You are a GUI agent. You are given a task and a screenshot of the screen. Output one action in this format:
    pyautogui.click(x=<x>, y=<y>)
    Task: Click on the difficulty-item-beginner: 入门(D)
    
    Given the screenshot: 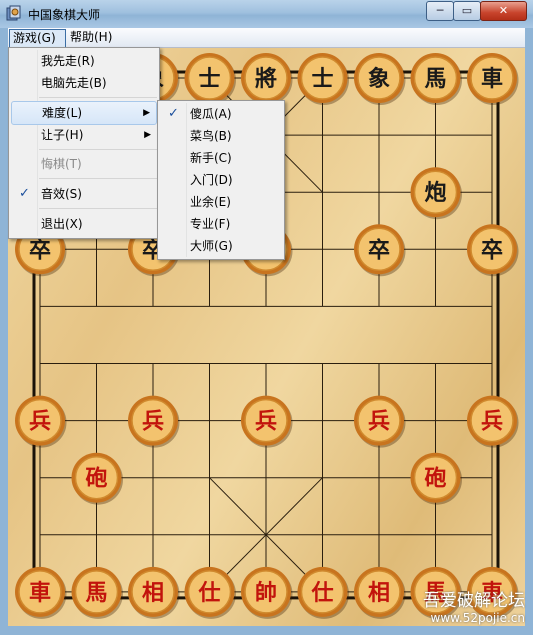 What is the action you would take?
    pyautogui.click(x=221, y=180)
    